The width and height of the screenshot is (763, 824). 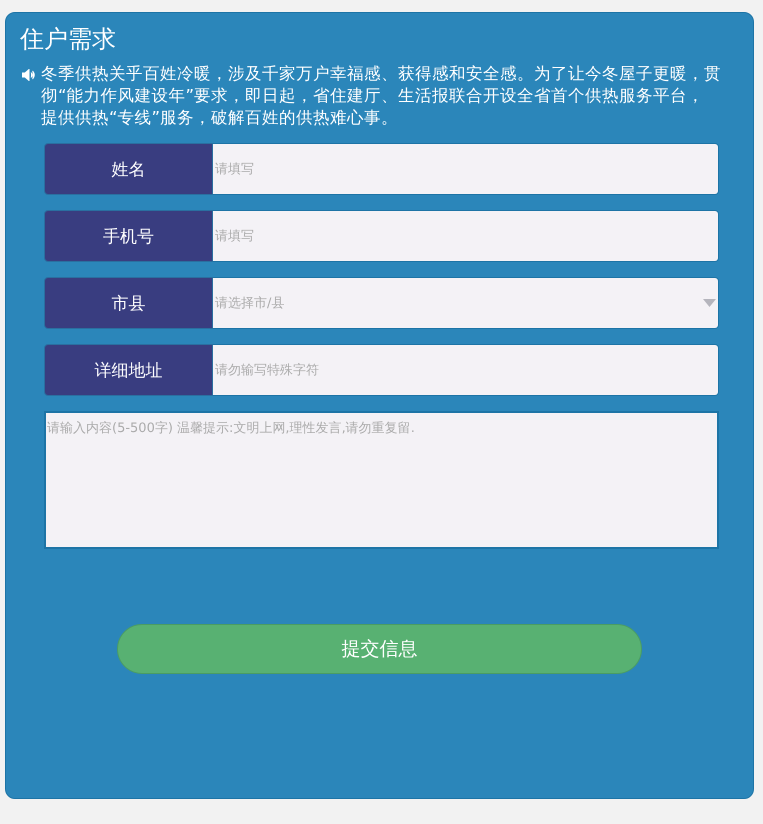 What do you see at coordinates (128, 236) in the screenshot?
I see `field-label: 手机号` at bounding box center [128, 236].